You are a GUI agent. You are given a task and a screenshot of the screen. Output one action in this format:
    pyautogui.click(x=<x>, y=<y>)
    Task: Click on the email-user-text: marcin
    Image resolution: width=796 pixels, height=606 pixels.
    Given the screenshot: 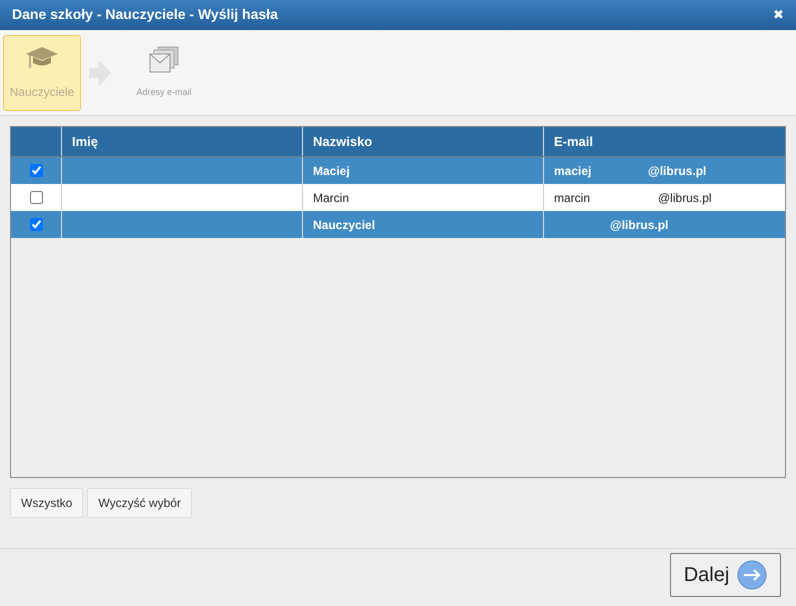 What is the action you would take?
    pyautogui.click(x=573, y=198)
    